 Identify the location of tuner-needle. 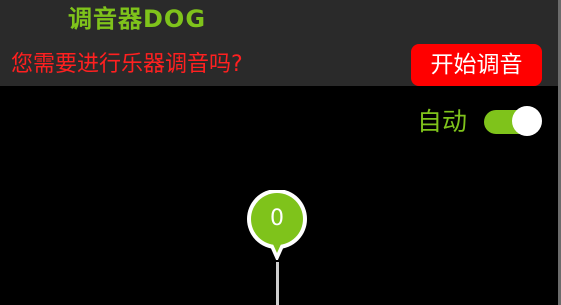
(277, 283).